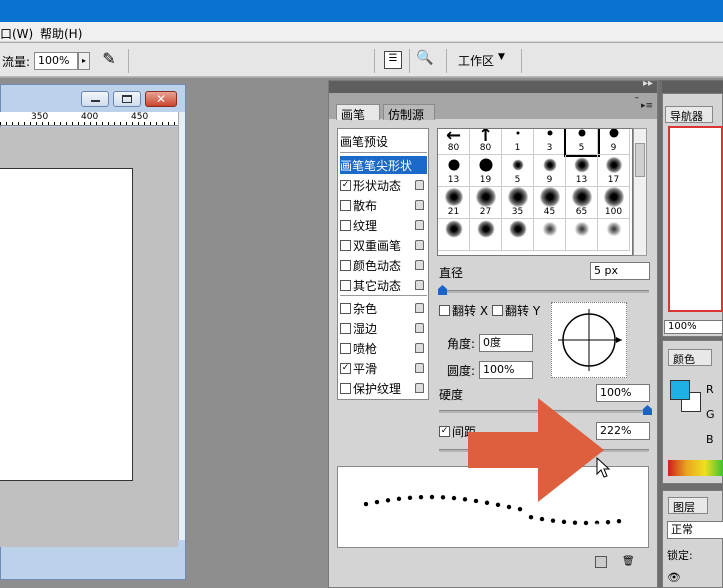 The height and width of the screenshot is (588, 723). What do you see at coordinates (674, 578) in the screenshot?
I see `eye-icon: 👁` at bounding box center [674, 578].